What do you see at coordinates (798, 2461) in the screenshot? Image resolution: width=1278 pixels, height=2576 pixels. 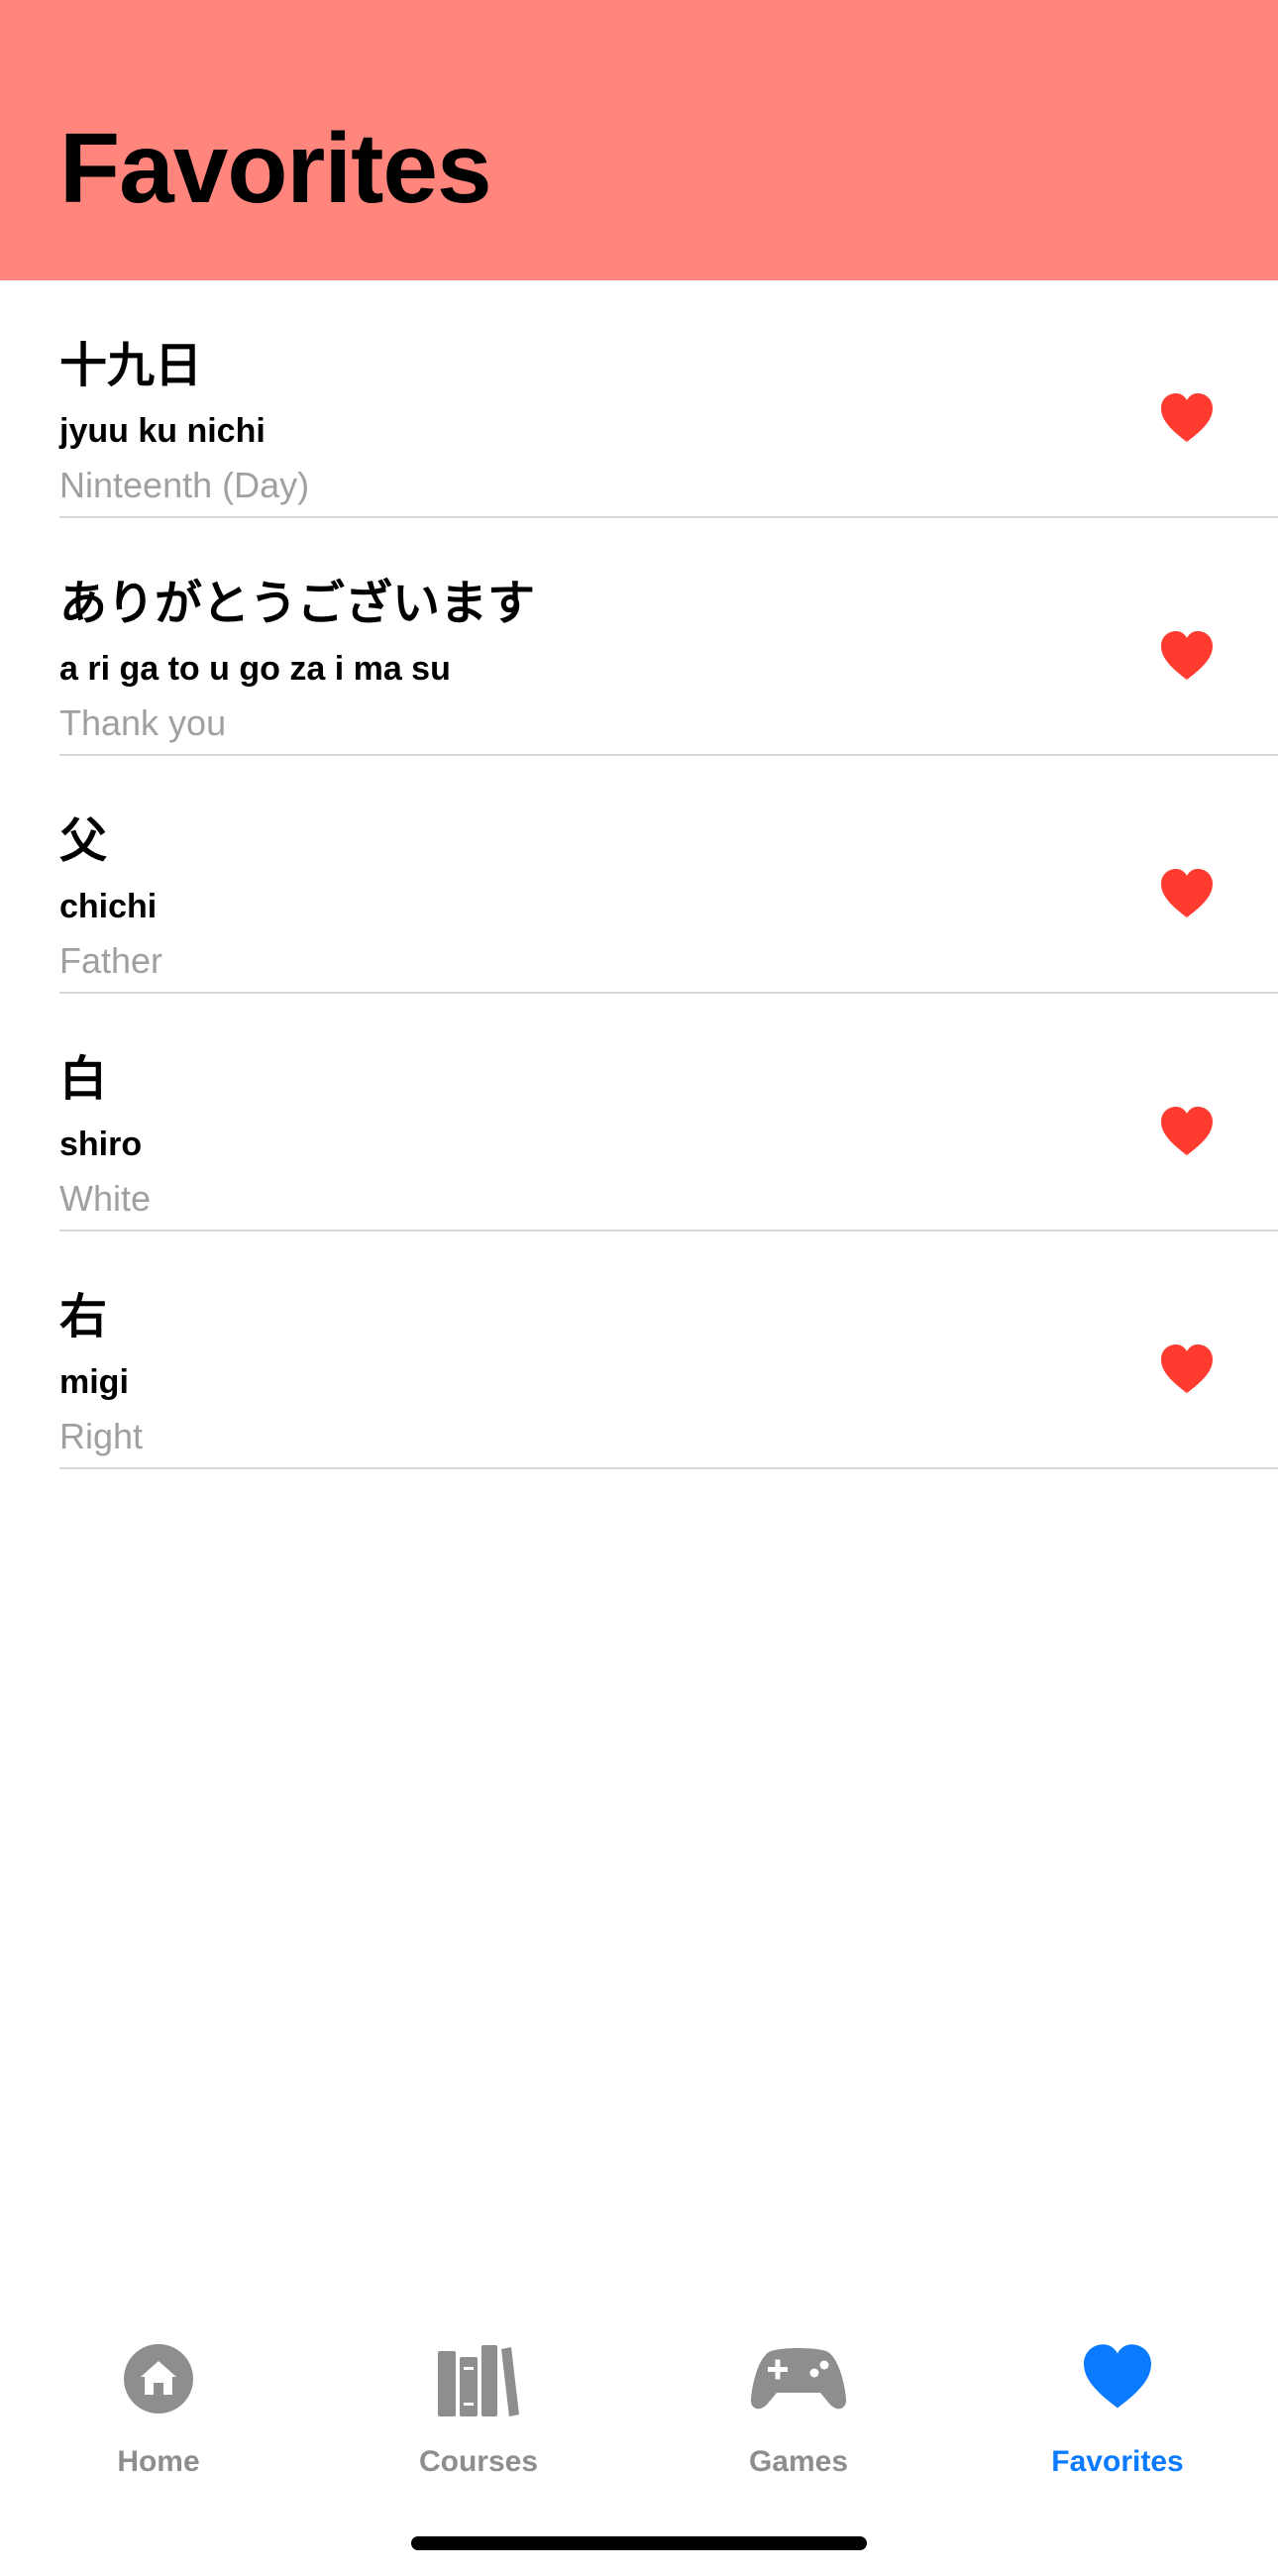 I see `tab-label: Games` at bounding box center [798, 2461].